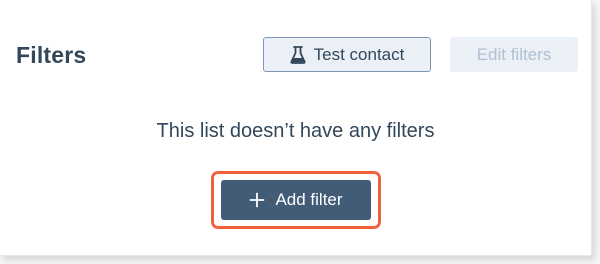 This screenshot has height=264, width=600. I want to click on add-filter-label: Add filter, so click(309, 199).